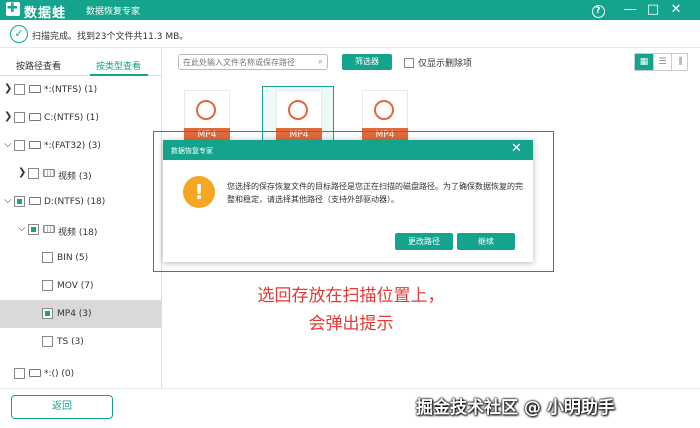 Image resolution: width=700 pixels, height=428 pixels. I want to click on grid-view-icon: ▦, so click(644, 62).